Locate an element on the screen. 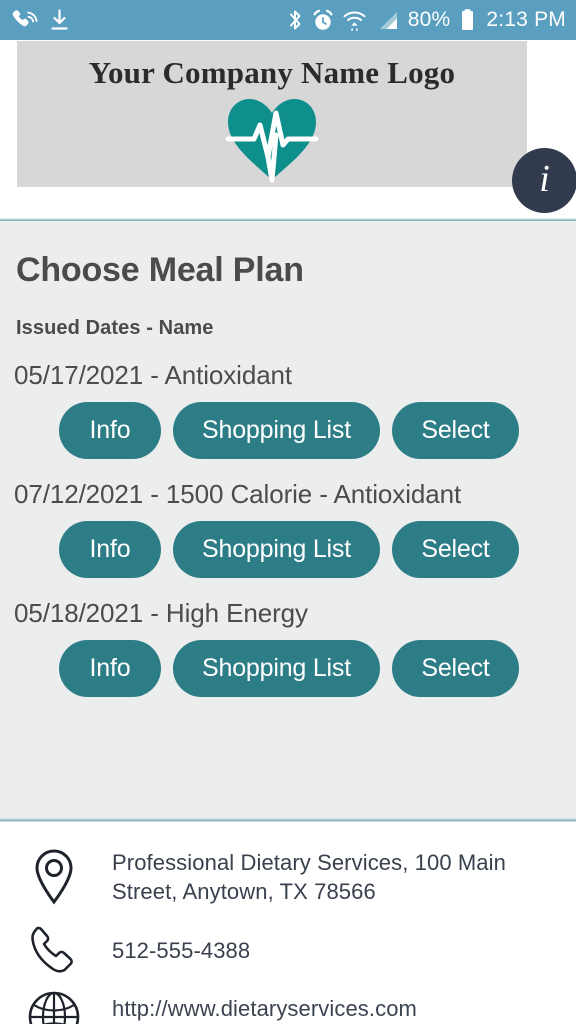 This screenshot has width=576, height=1024. signal-icon is located at coordinates (387, 20).